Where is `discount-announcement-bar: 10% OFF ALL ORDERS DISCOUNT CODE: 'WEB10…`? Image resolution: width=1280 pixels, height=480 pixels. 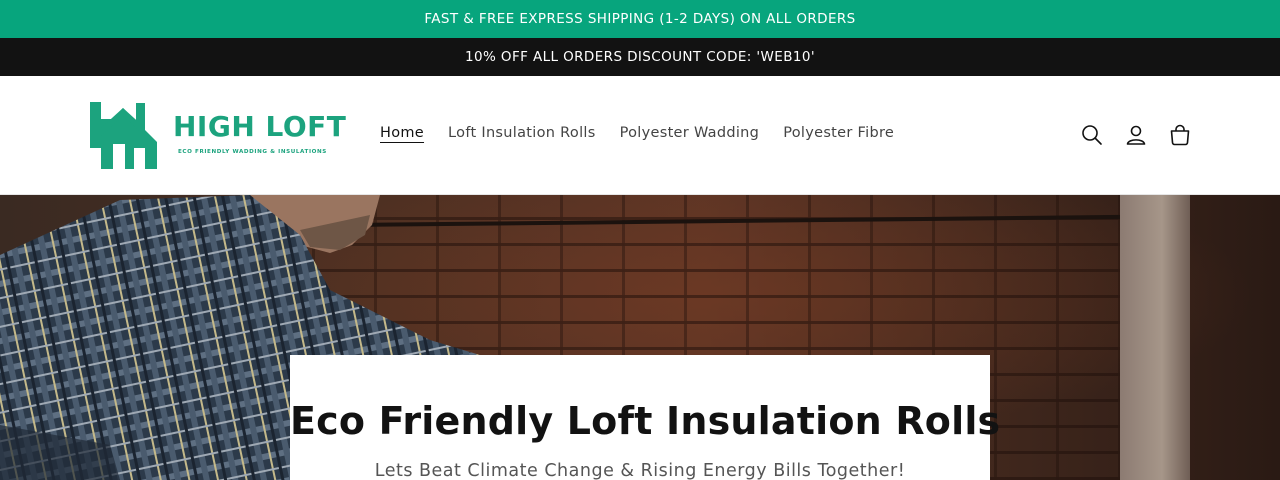
discount-announcement-bar: 10% OFF ALL ORDERS DISCOUNT CODE: 'WEB10… is located at coordinates (640, 57).